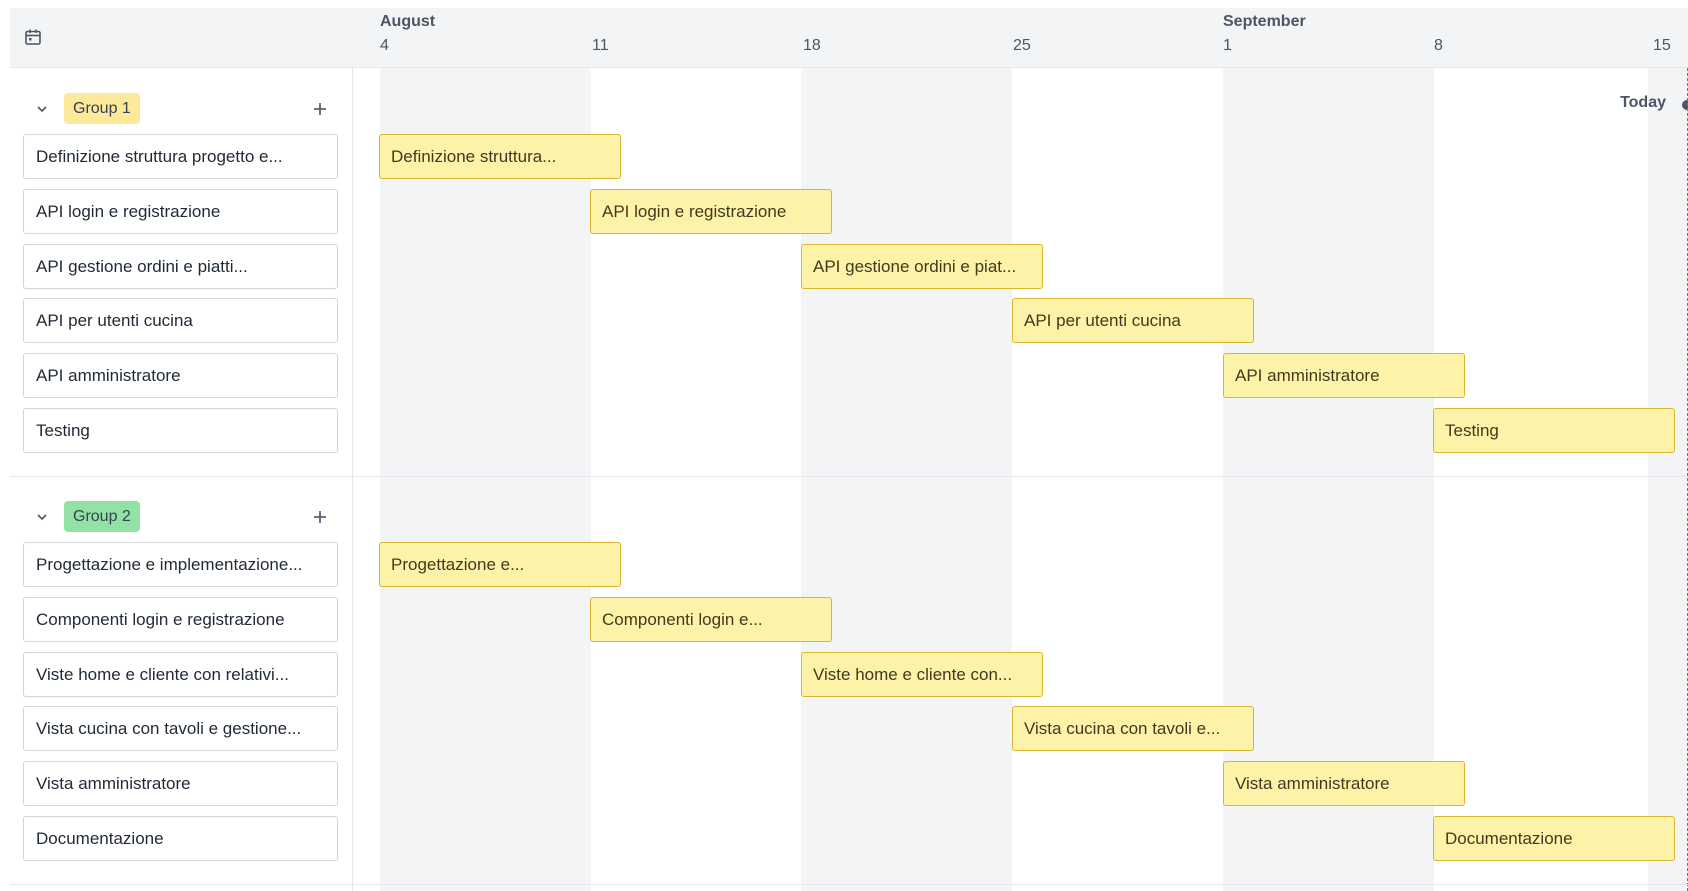 This screenshot has height=891, width=1688. Describe the element at coordinates (408, 21) in the screenshot. I see `month-label-august: August` at that location.